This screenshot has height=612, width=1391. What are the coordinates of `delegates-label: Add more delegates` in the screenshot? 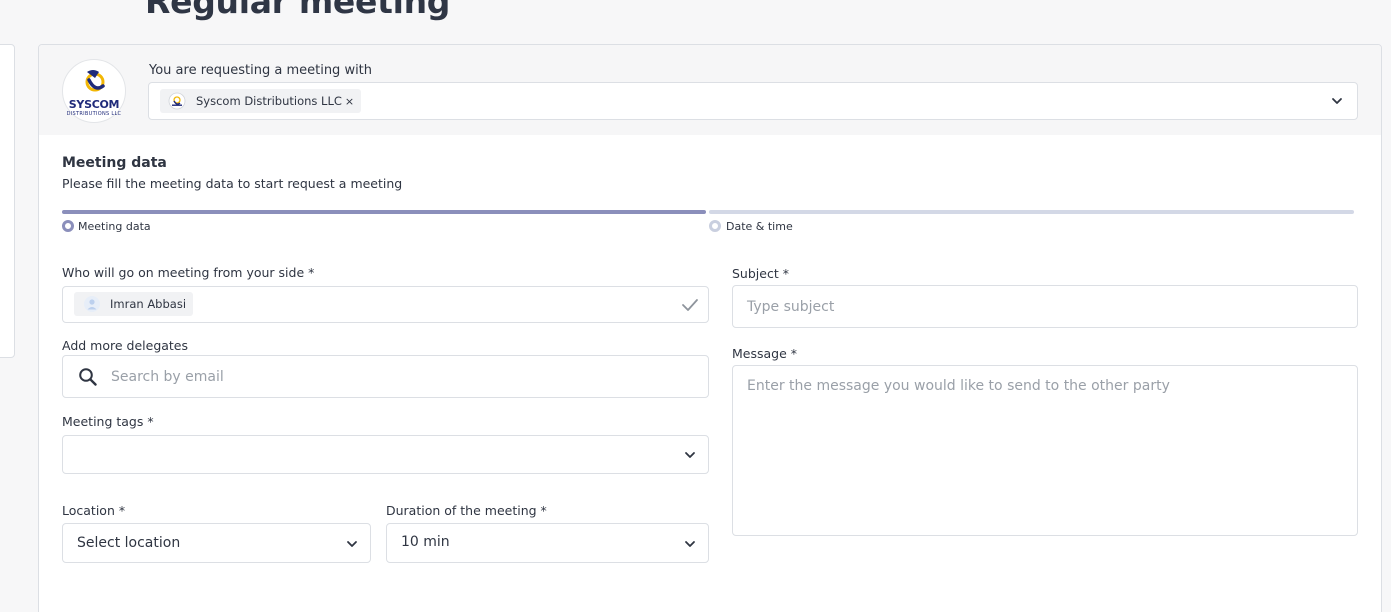 It's located at (125, 345).